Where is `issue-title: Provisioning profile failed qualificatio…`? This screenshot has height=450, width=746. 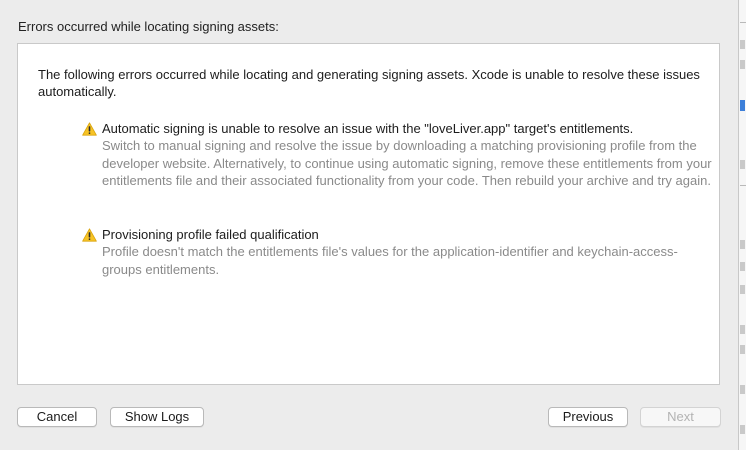 issue-title: Provisioning profile failed qualificatio… is located at coordinates (210, 234).